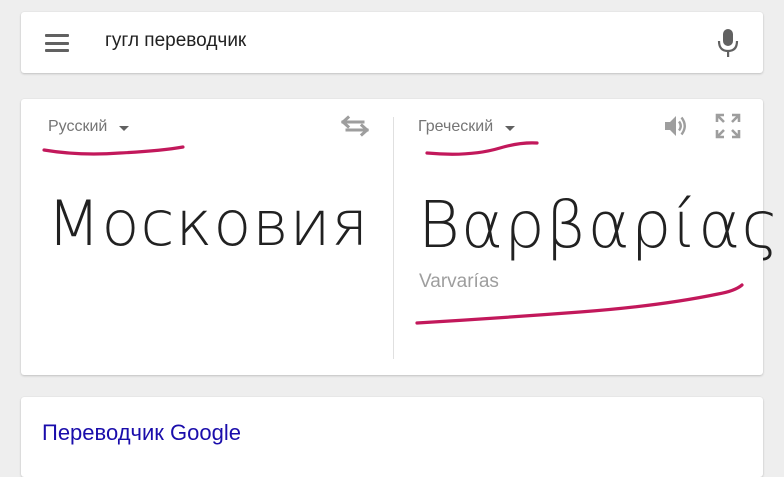 This screenshot has height=477, width=784. I want to click on target-language-label: Греческий, so click(456, 126).